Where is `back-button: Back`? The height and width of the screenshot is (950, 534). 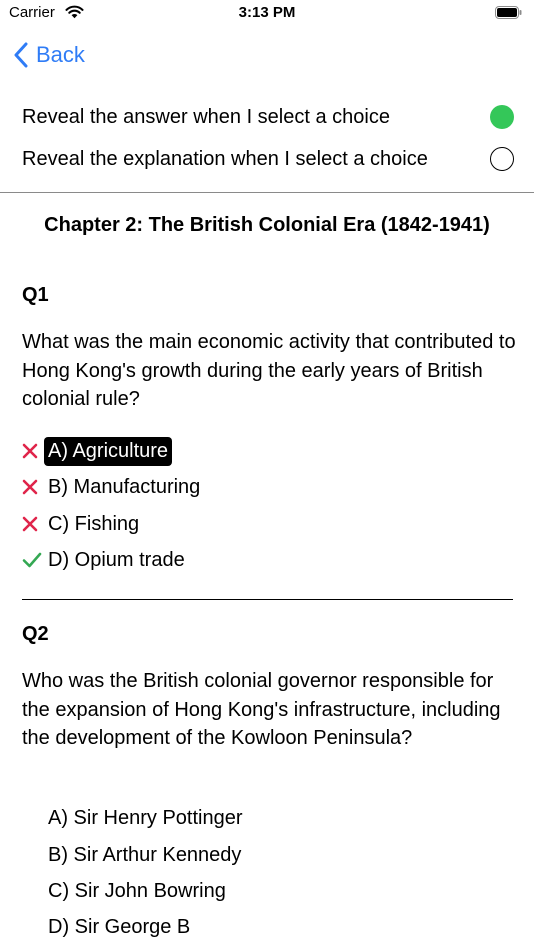 back-button: Back is located at coordinates (49, 55).